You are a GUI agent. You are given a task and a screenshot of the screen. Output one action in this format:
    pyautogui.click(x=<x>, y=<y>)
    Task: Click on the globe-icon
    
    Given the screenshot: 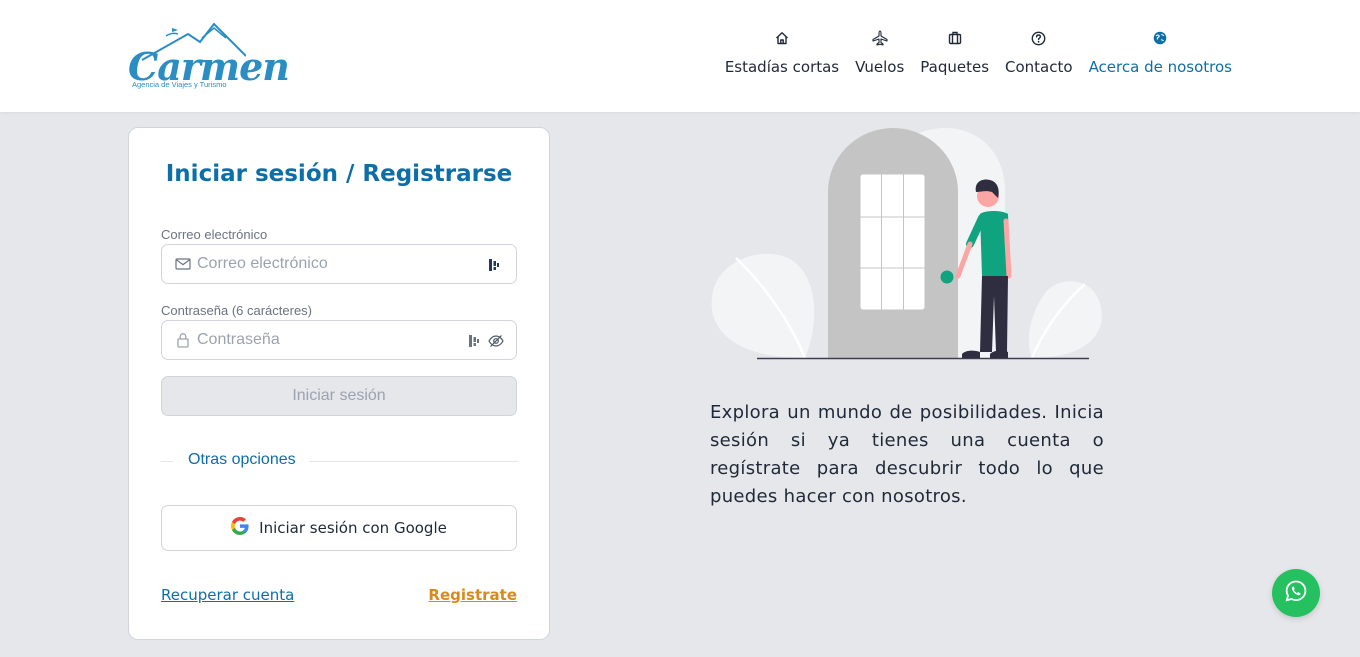 What is the action you would take?
    pyautogui.click(x=1160, y=38)
    